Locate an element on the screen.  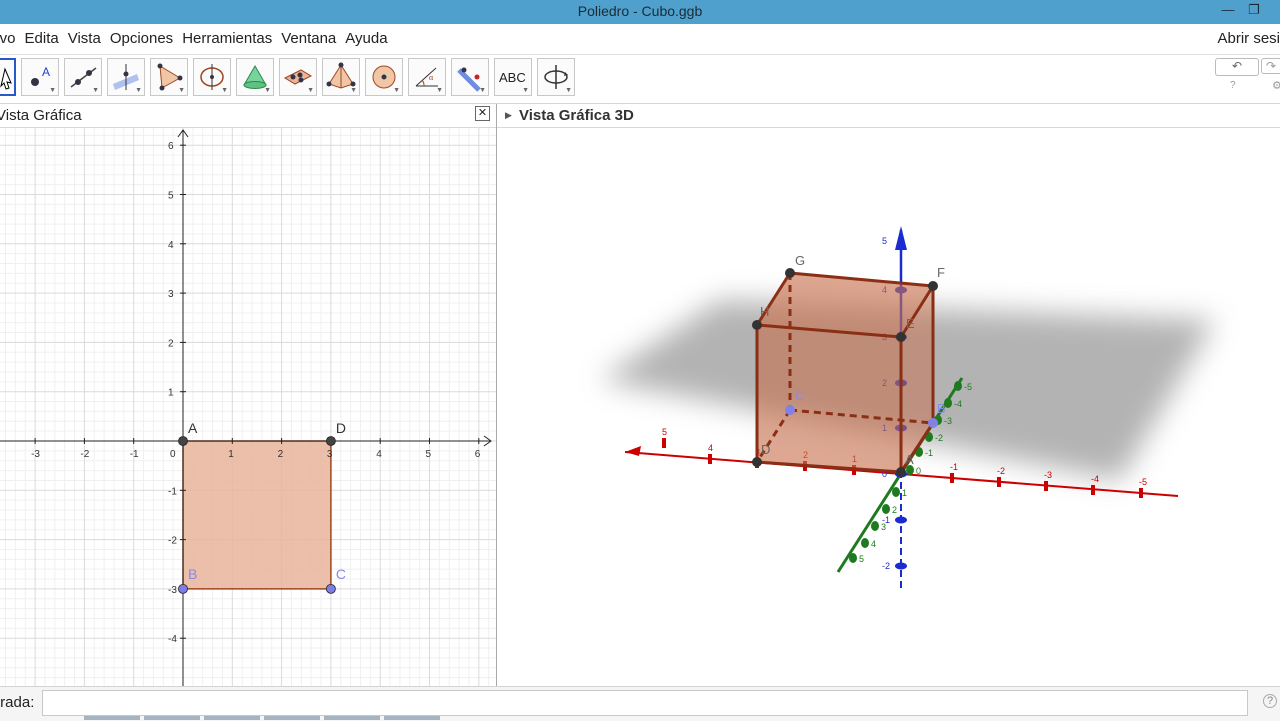
y-tick-label: 1 is located at coordinates (171, 393).